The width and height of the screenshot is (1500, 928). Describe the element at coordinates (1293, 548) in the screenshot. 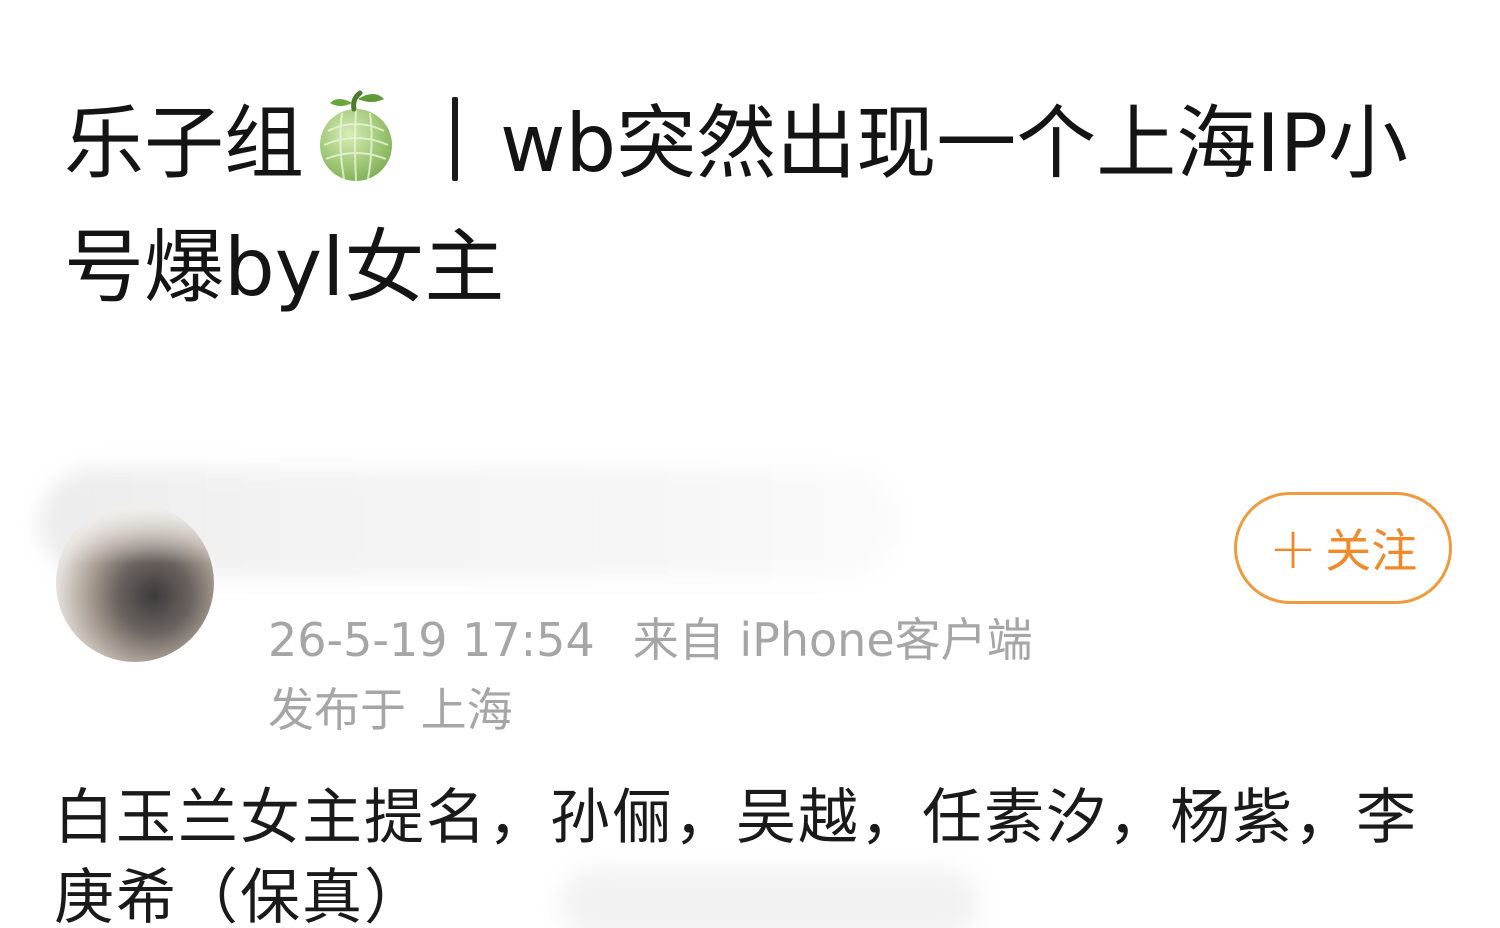

I see `plus-icon: +` at that location.